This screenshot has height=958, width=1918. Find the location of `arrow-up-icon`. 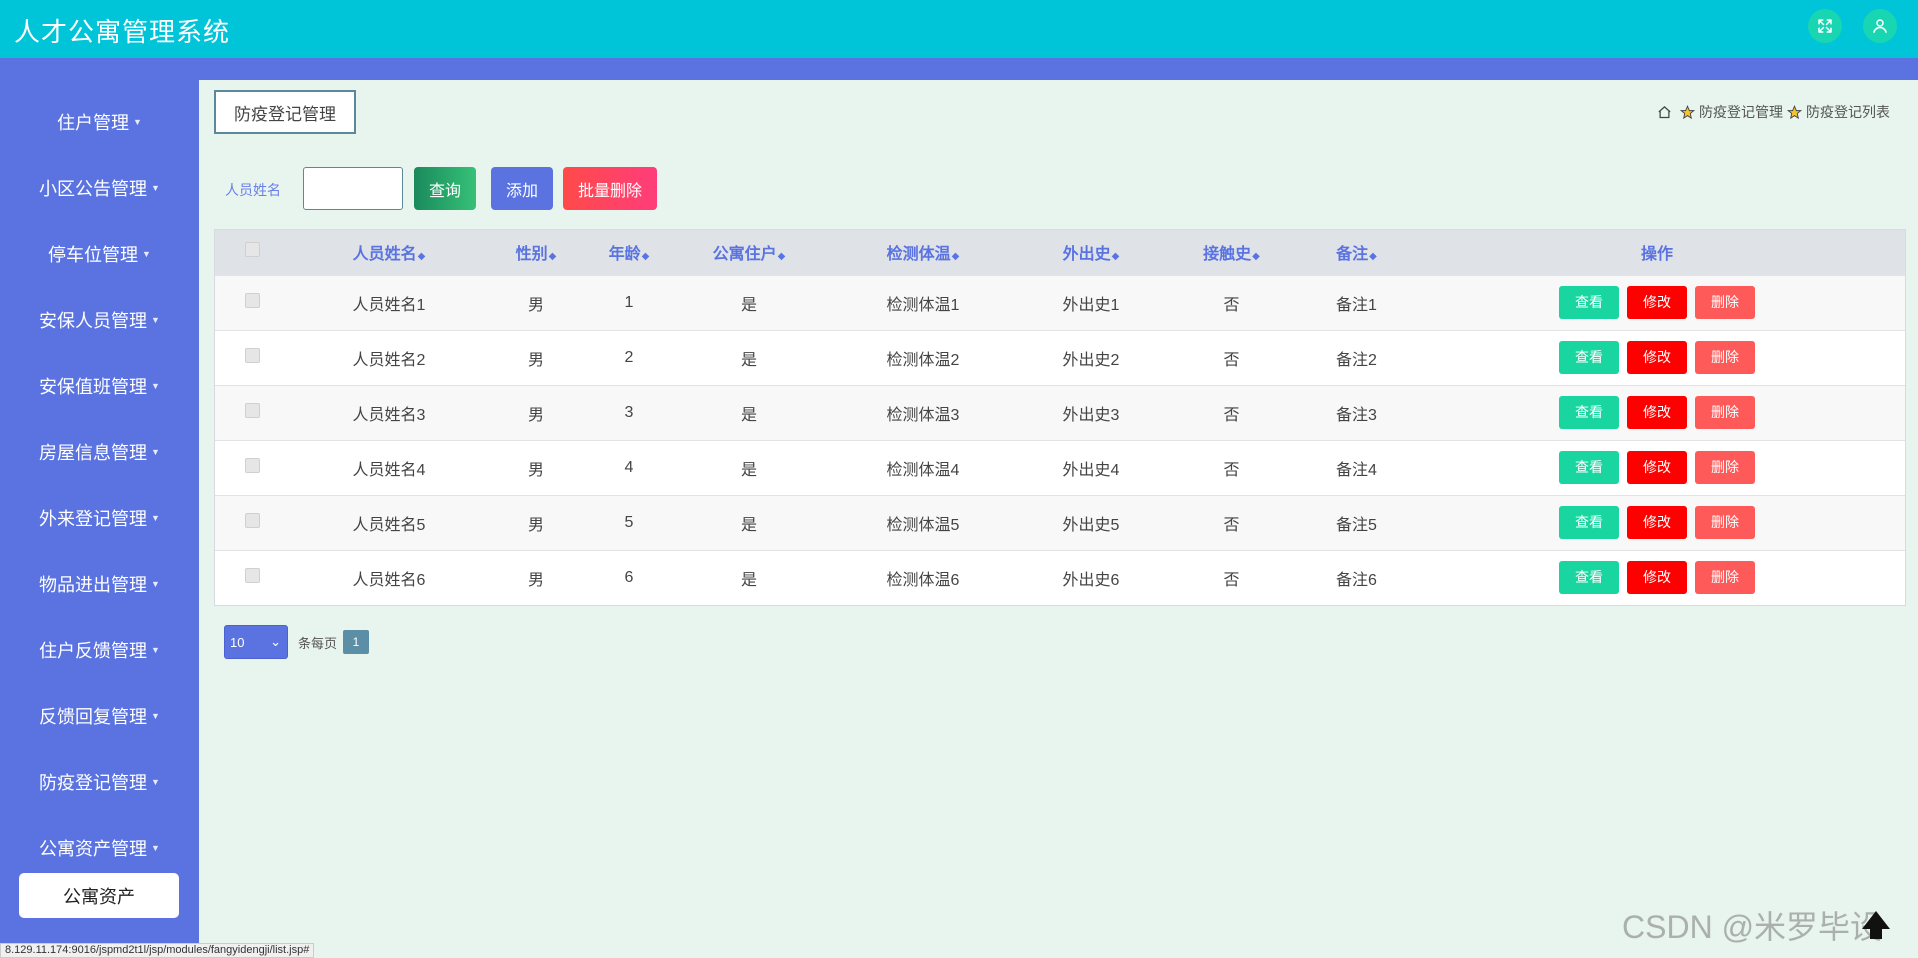

arrow-up-icon is located at coordinates (1876, 925).